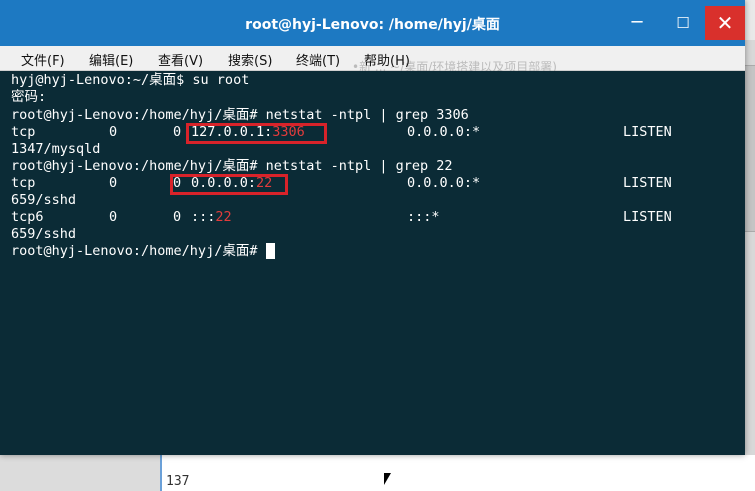 The image size is (755, 491). I want to click on menu-edit: 编辑(E), so click(111, 59).